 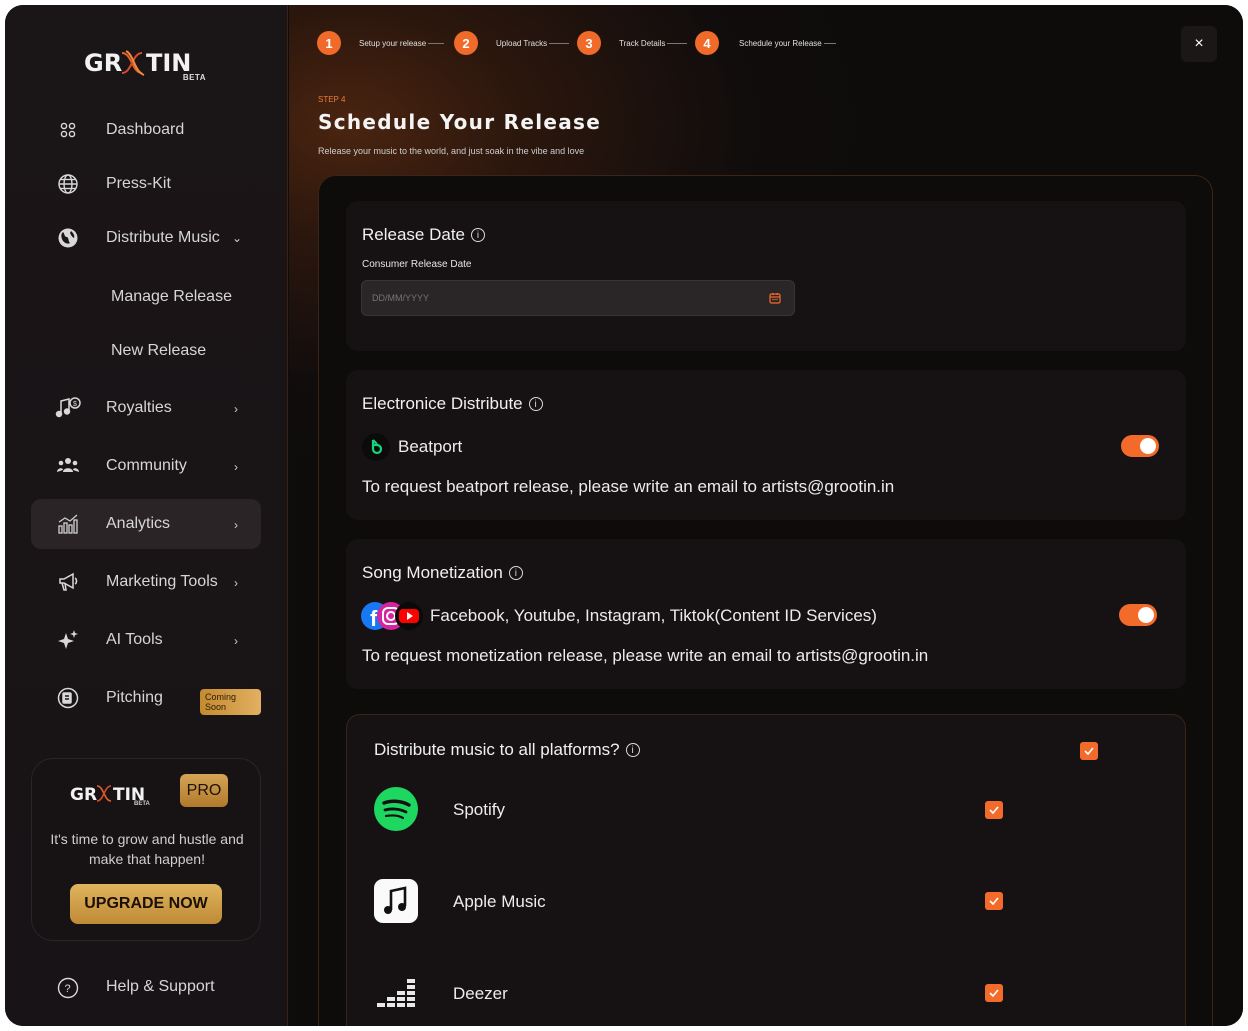 I want to click on sidebar-item-dashboard: Dashboard, so click(x=146, y=130).